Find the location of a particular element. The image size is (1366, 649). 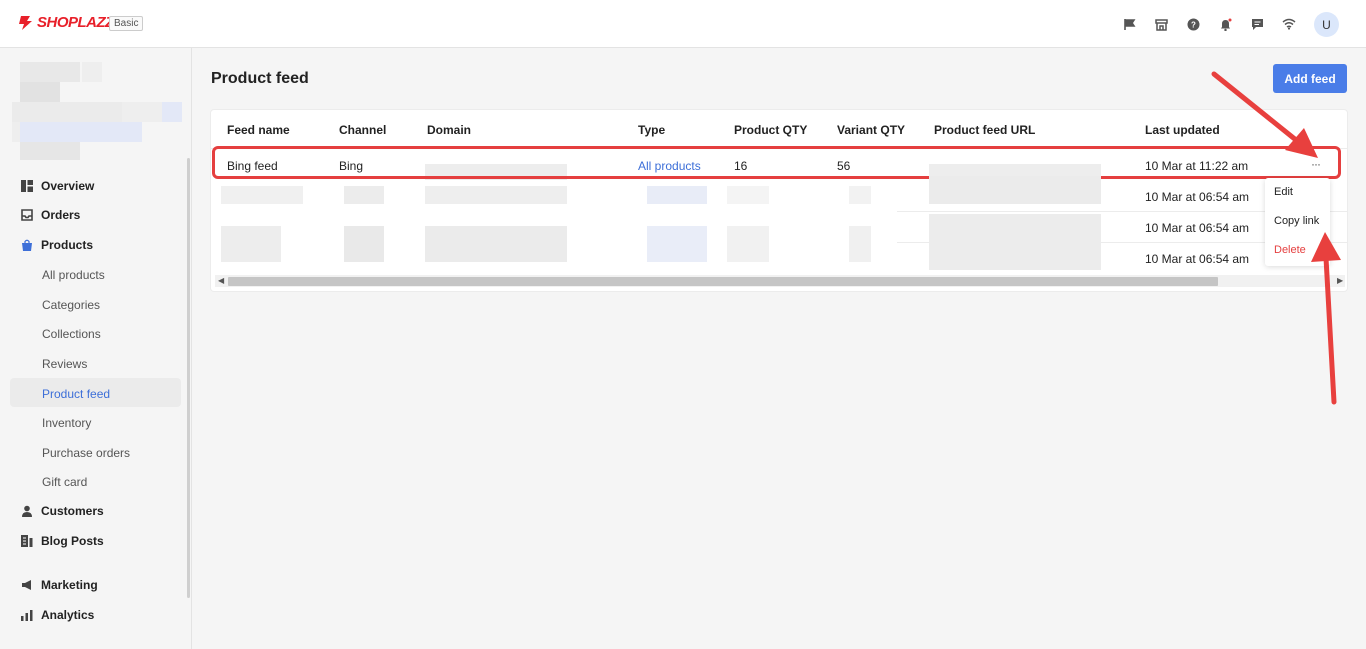

store-icon is located at coordinates (1161, 24).